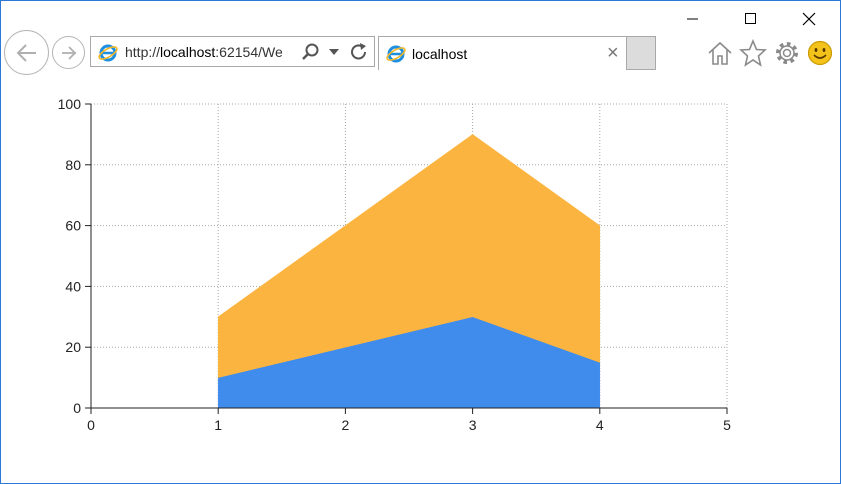 Image resolution: width=841 pixels, height=484 pixels. Describe the element at coordinates (641, 53) in the screenshot. I see `new-tab-button` at that location.